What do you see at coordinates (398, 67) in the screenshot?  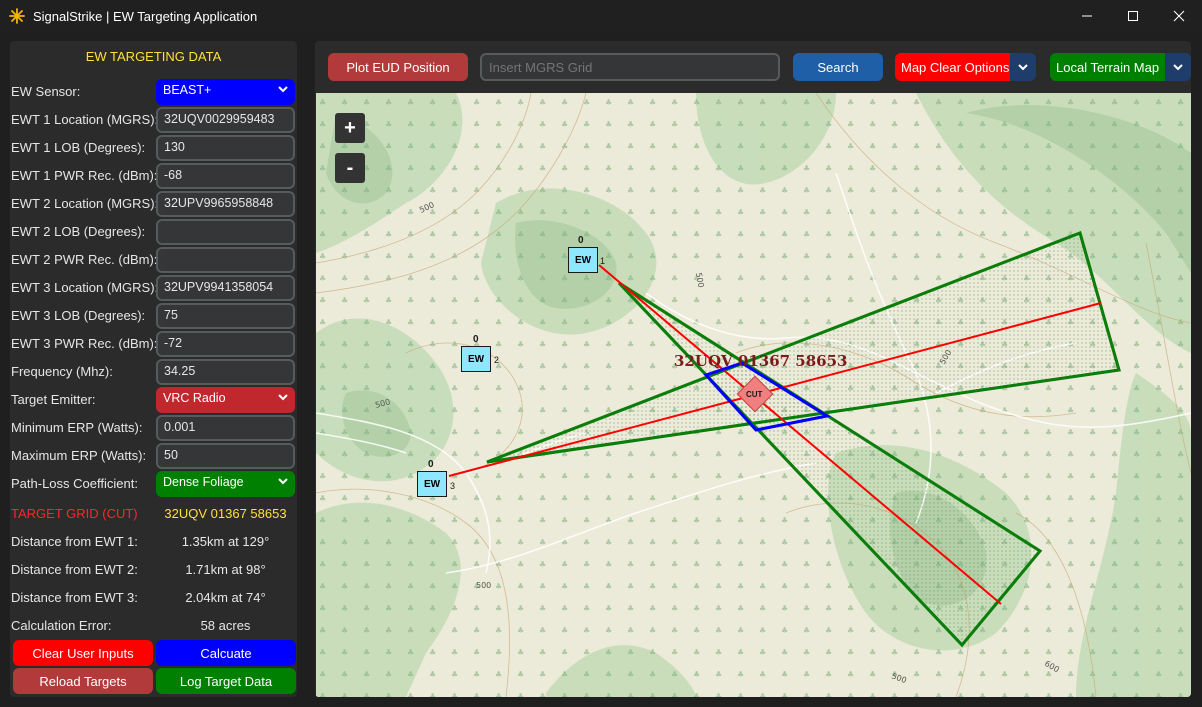 I see `plot-eud-position-button: Plot EUD Position` at bounding box center [398, 67].